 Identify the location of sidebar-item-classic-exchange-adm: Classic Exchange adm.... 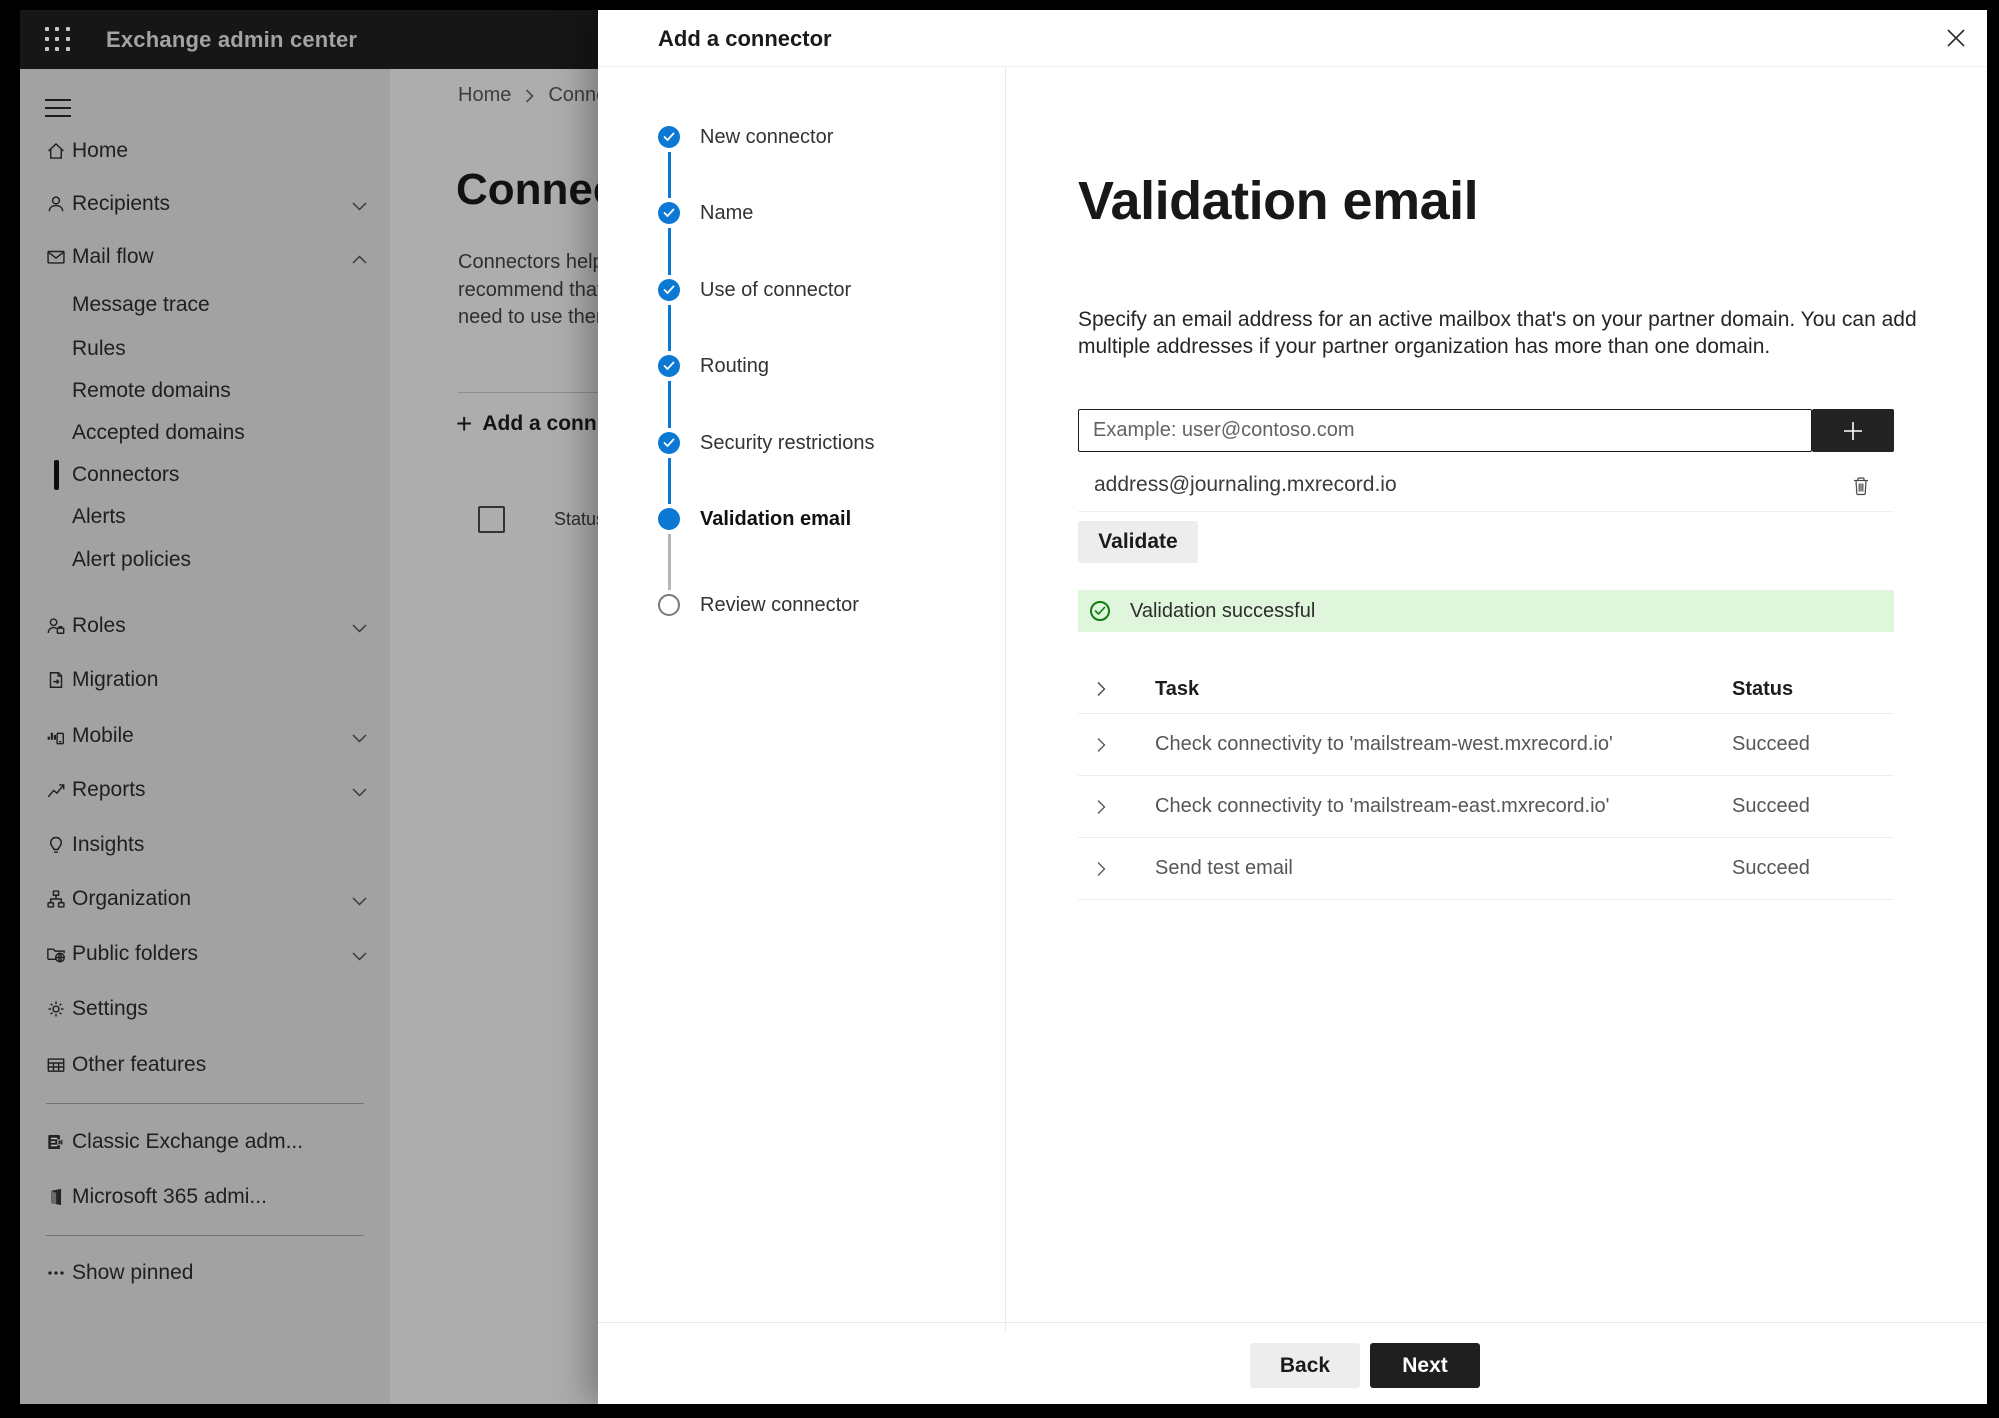
(205, 1142).